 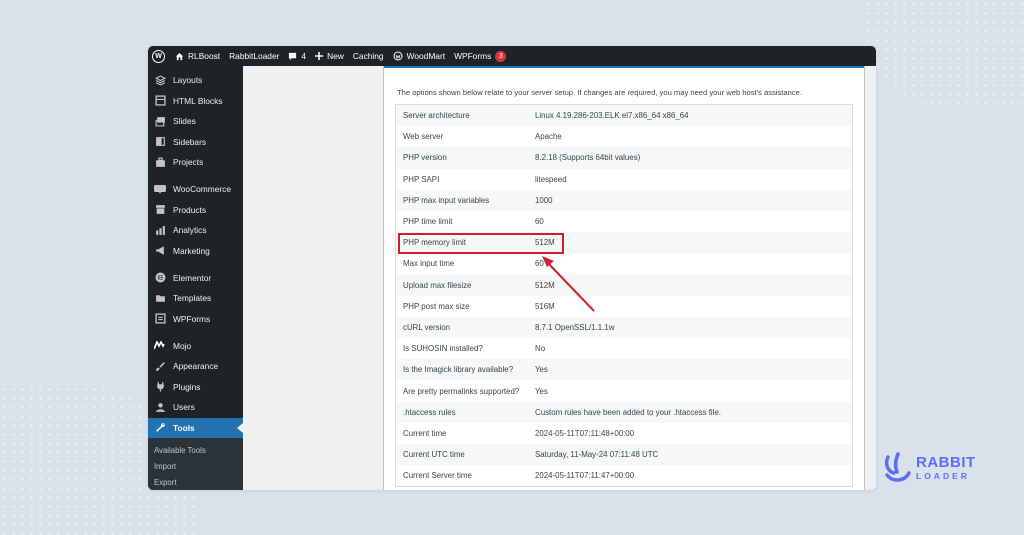 I want to click on row-key: Current Server time, so click(x=437, y=476).